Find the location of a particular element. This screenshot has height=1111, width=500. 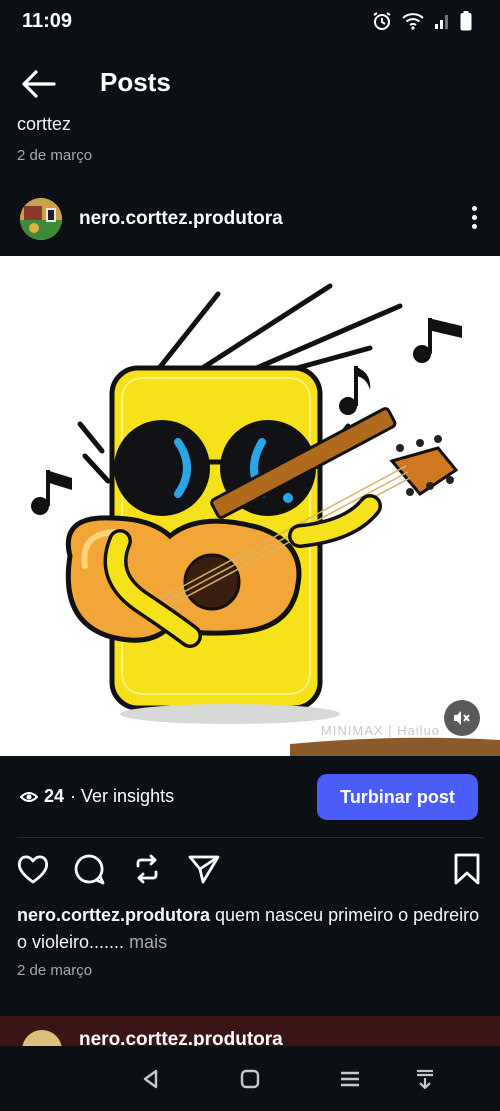

boost-post-button: Turbinar post is located at coordinates (397, 797).